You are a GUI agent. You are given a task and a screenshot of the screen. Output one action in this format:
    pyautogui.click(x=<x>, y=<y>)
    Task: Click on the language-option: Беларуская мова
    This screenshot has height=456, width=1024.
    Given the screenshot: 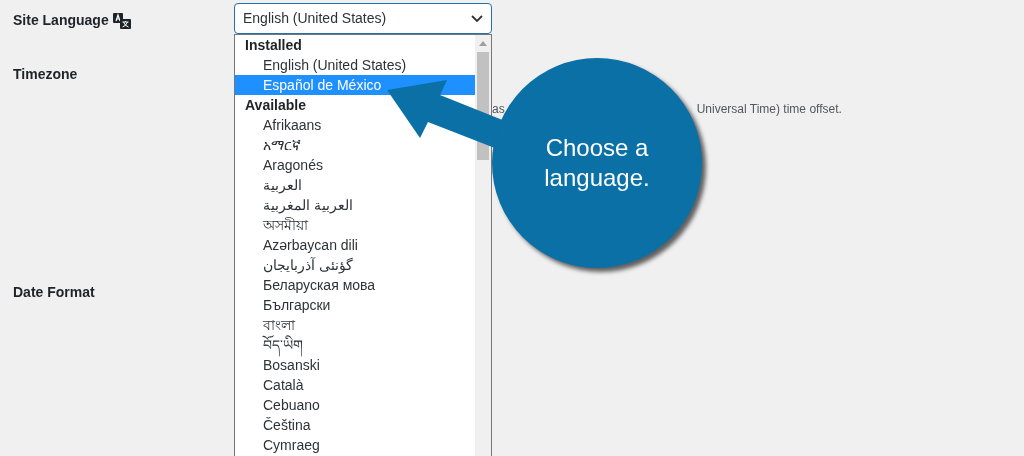 What is the action you would take?
    pyautogui.click(x=319, y=285)
    